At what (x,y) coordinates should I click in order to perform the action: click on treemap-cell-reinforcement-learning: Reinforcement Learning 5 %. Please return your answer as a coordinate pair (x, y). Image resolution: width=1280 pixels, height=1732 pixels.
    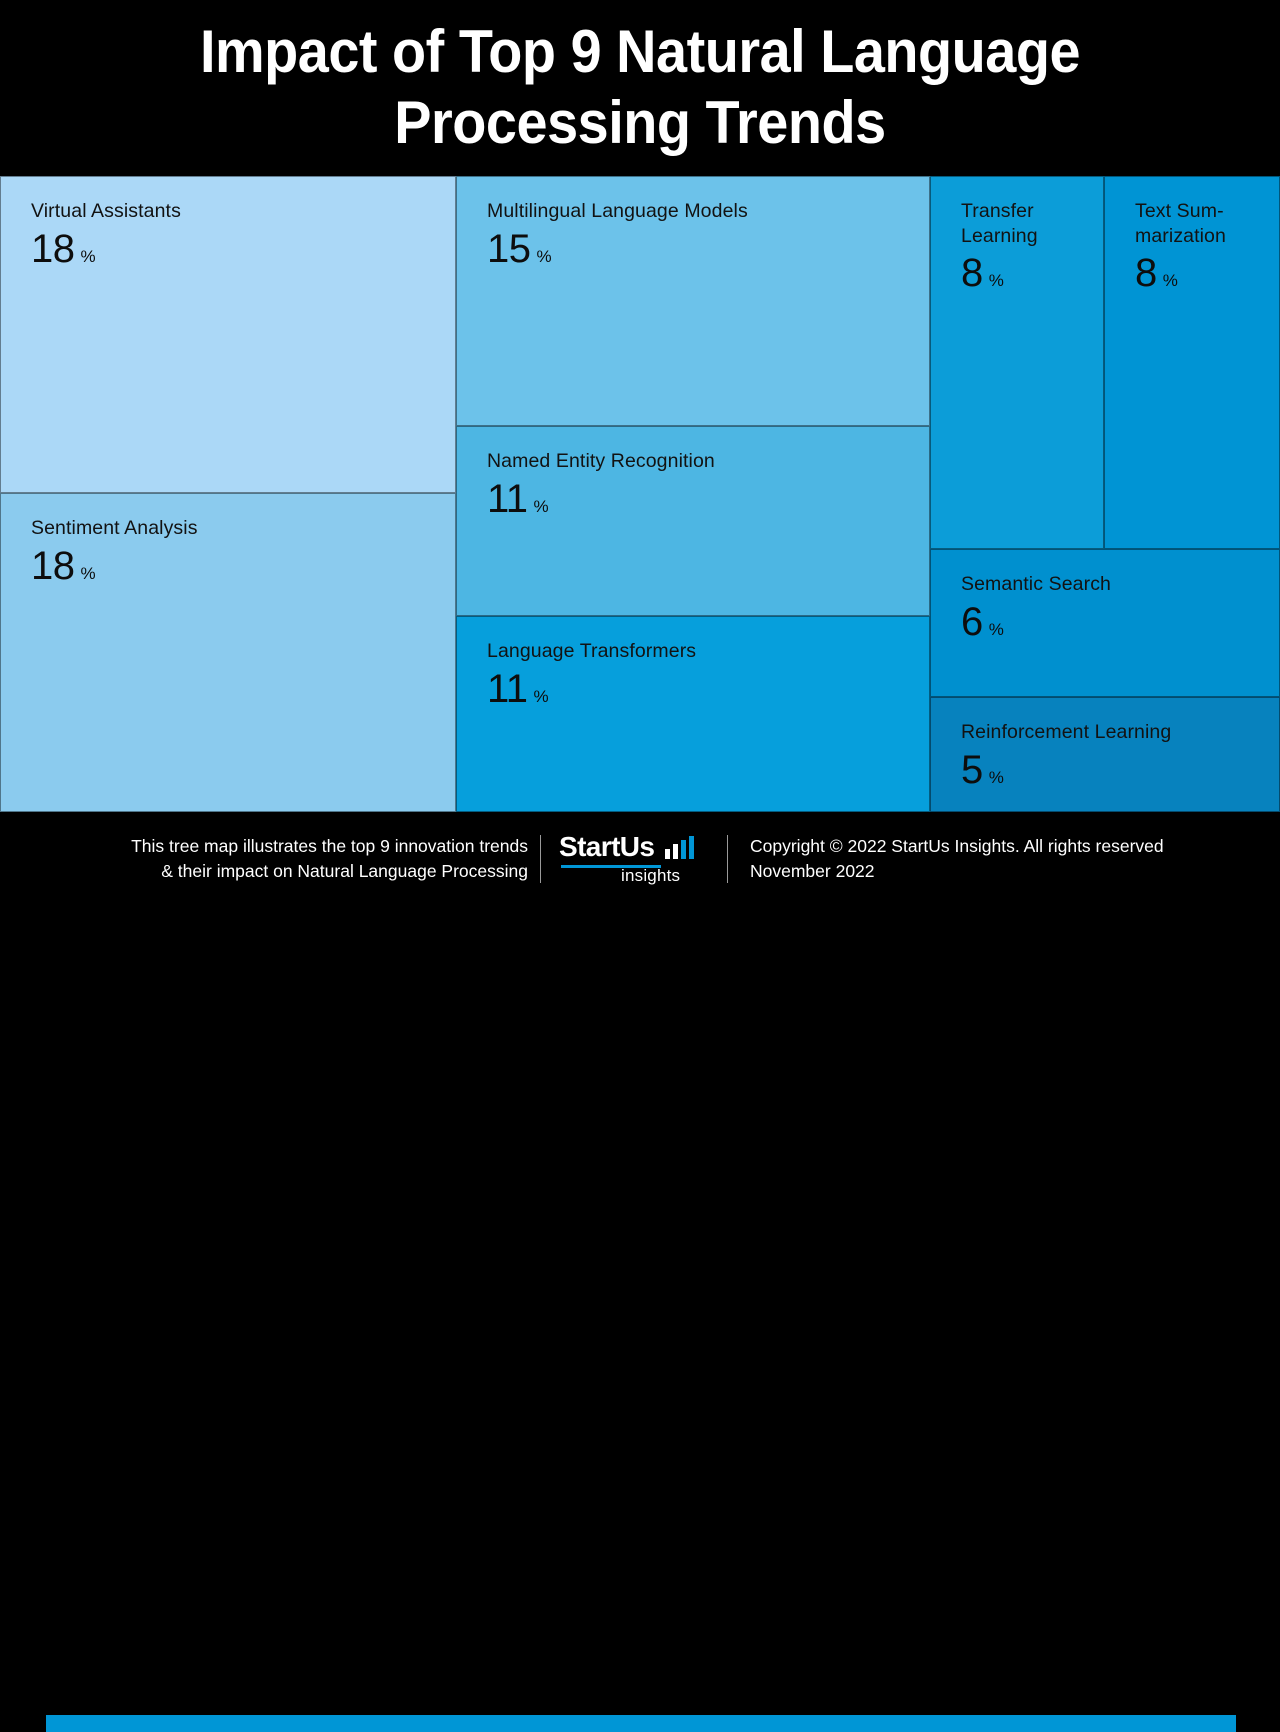
    Looking at the image, I should click on (1105, 754).